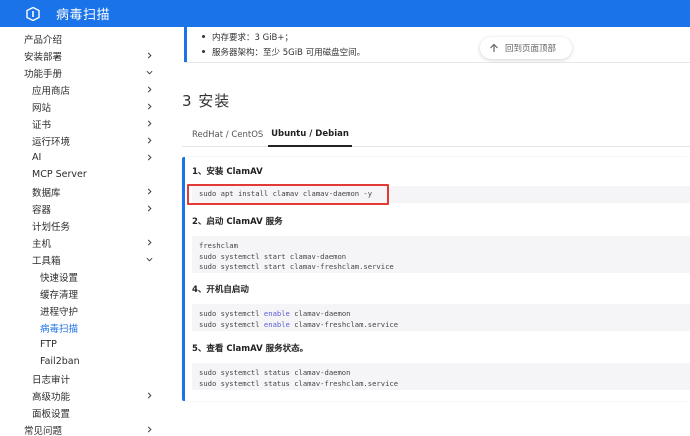 The image size is (690, 436). Describe the element at coordinates (436, 135) in the screenshot. I see `os-tabs: RedHat / CentOS Ubuntu / Debian` at that location.